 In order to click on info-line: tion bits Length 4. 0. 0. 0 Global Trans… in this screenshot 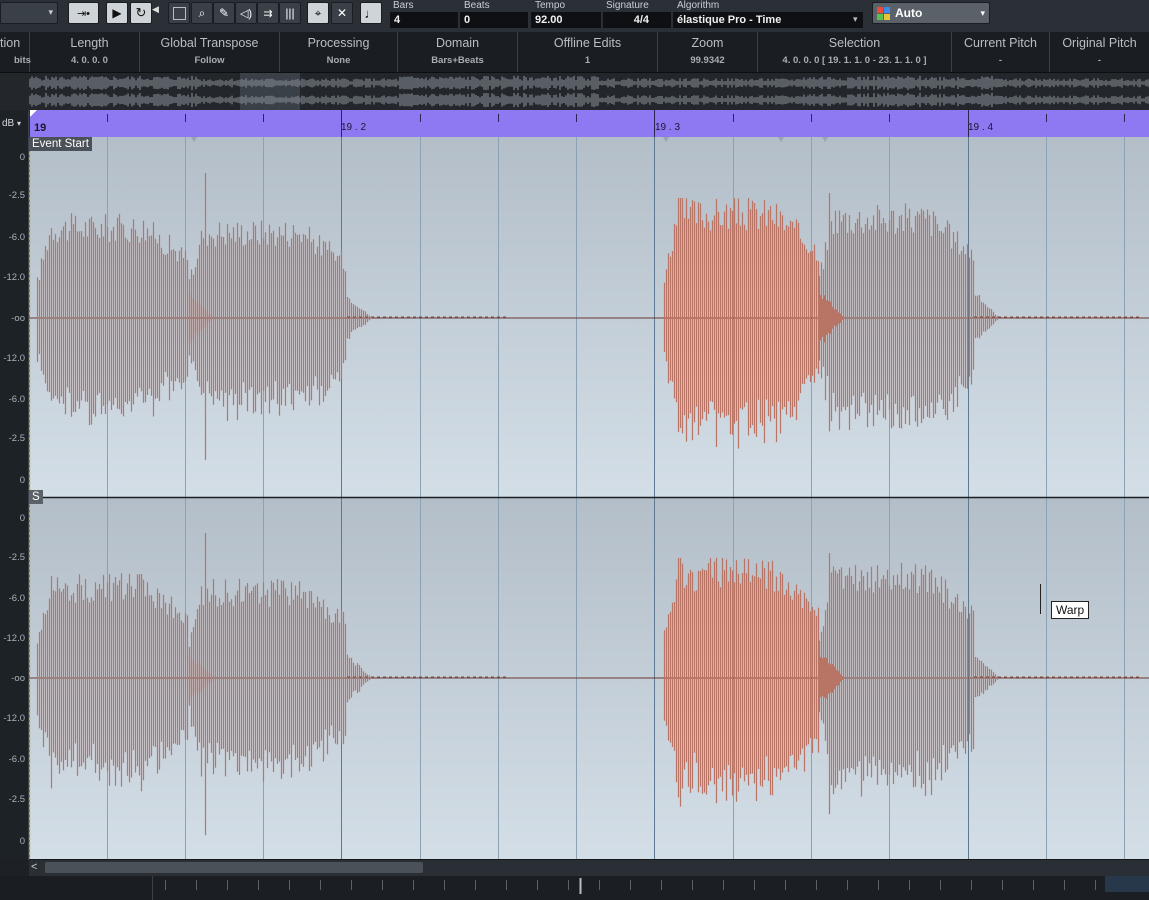, I will do `click(574, 52)`.